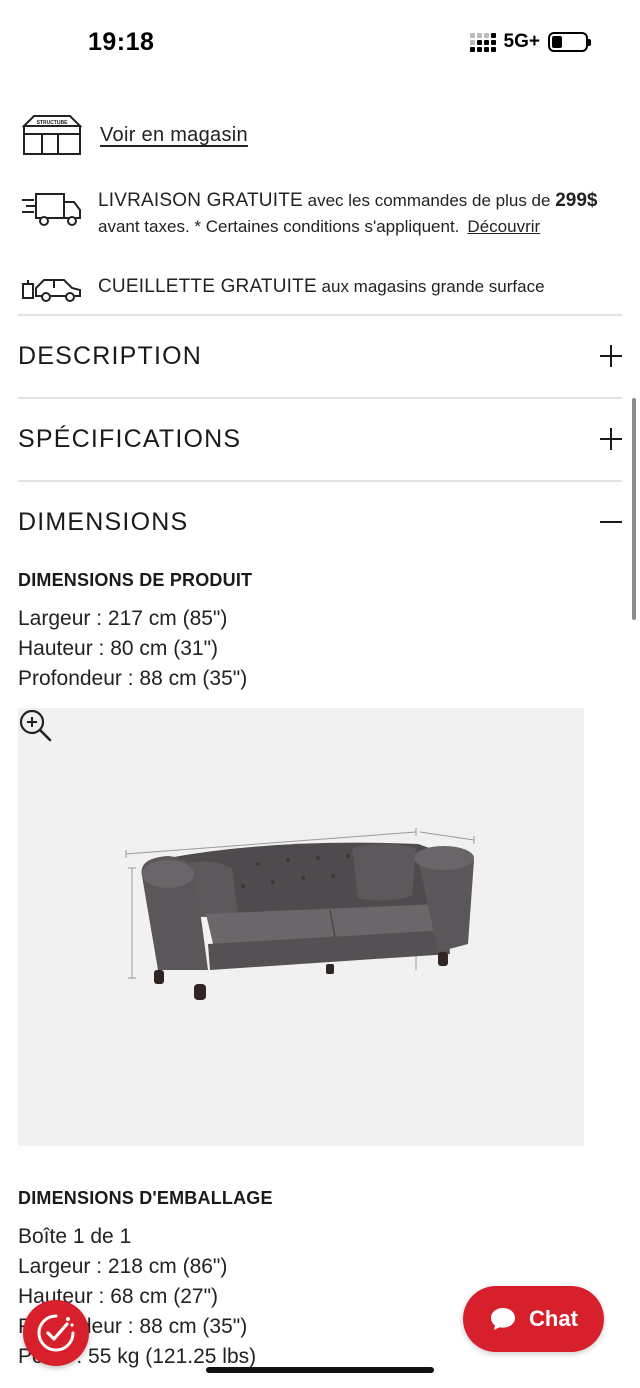 The width and height of the screenshot is (640, 1388). What do you see at coordinates (118, 648) in the screenshot?
I see `product-height: Hauteur : 80 cm (31")` at bounding box center [118, 648].